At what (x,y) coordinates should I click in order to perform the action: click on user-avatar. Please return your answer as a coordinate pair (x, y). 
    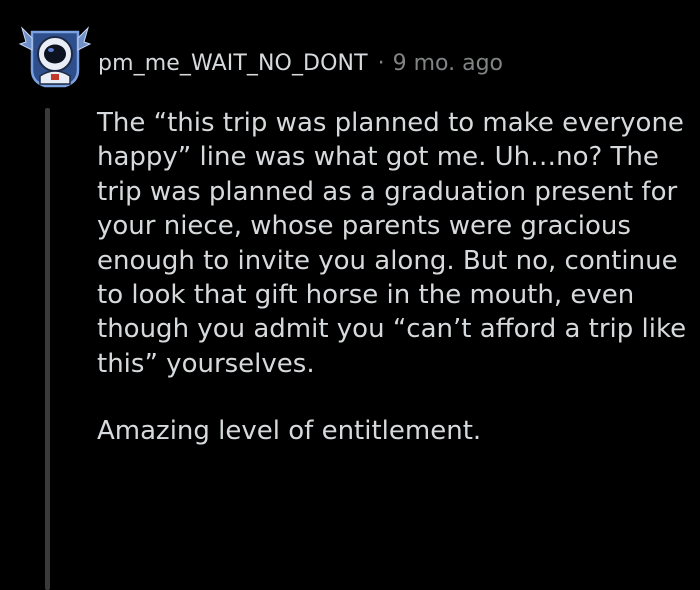
    Looking at the image, I should click on (55, 55).